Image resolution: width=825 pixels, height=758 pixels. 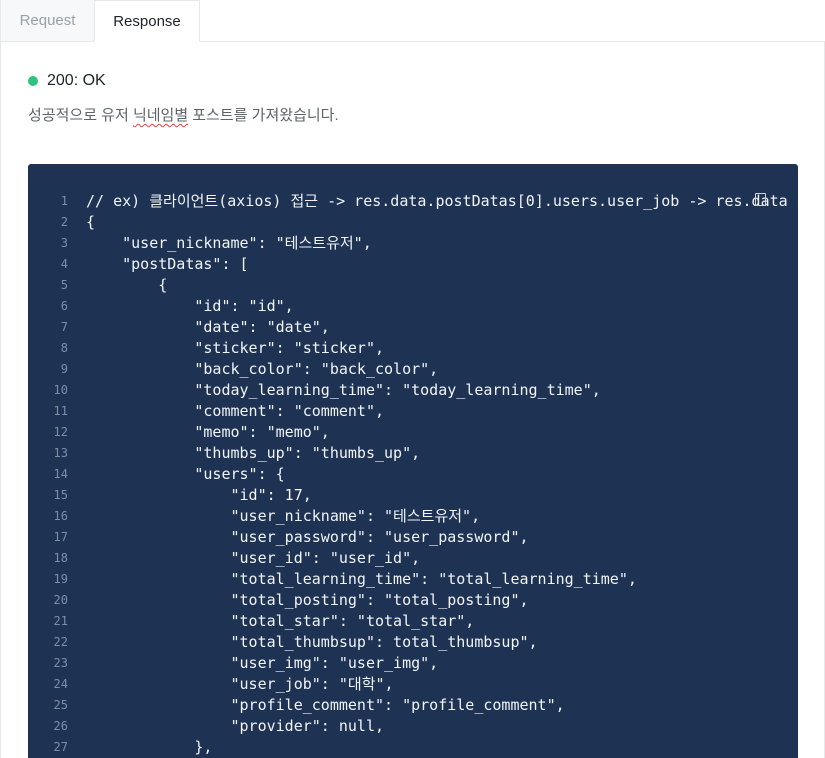 I want to click on code-line: 8 "sticker": "sticker",, so click(x=413, y=348).